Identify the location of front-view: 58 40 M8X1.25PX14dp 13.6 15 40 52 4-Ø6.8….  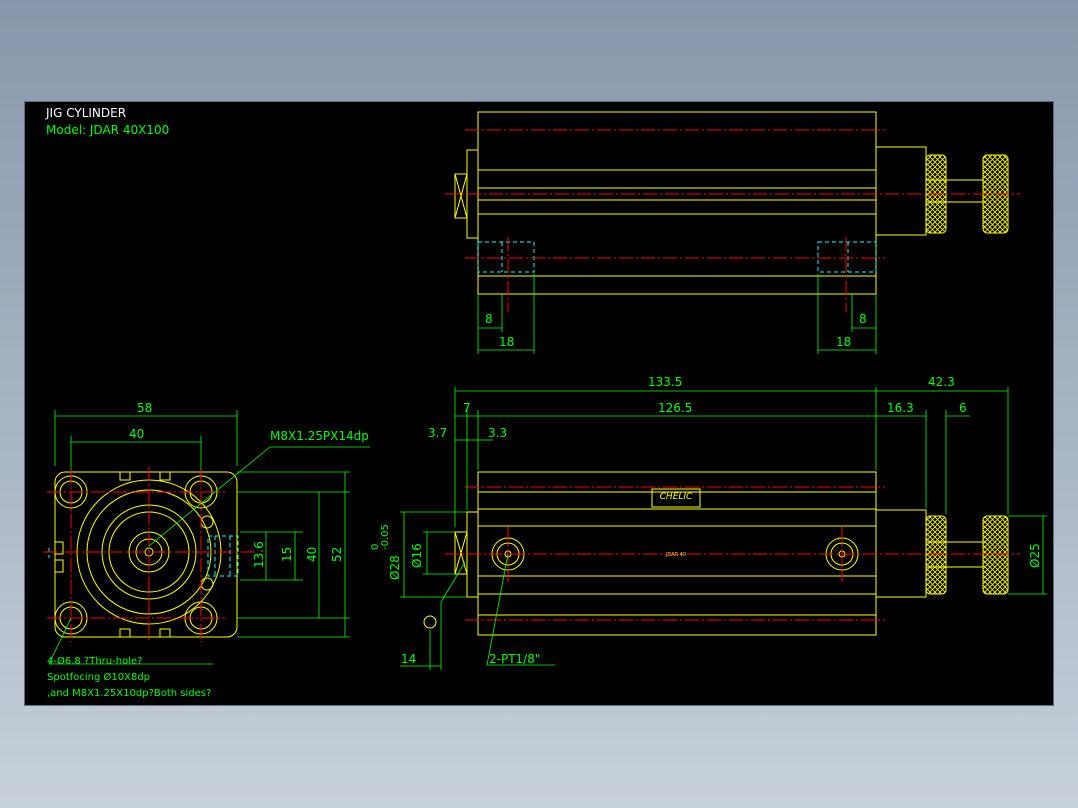
(206, 550).